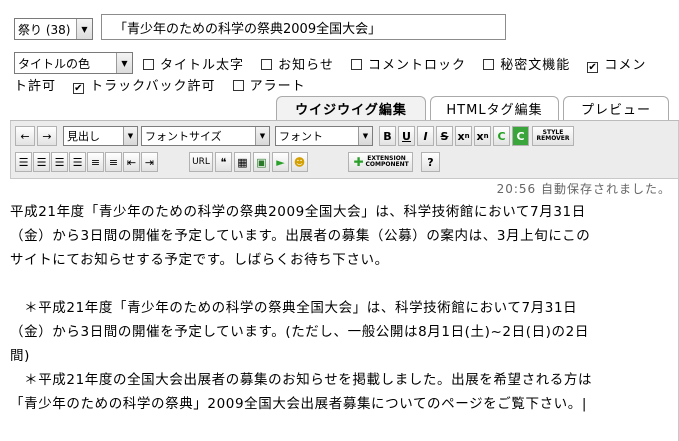 The width and height of the screenshot is (679, 441). I want to click on category-select: 祭り (38) ▼, so click(53, 29).